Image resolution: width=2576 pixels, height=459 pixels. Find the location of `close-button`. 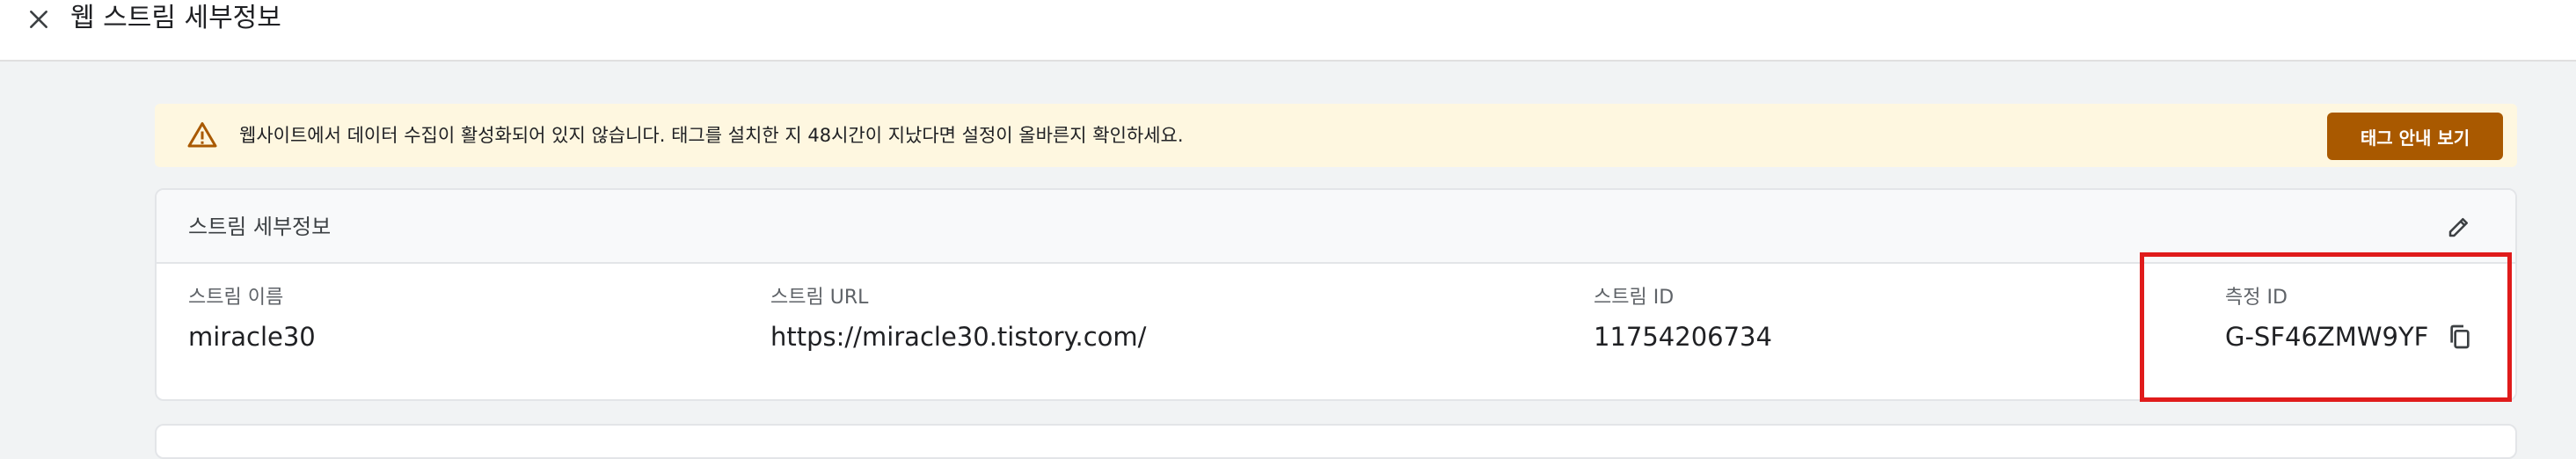

close-button is located at coordinates (39, 19).